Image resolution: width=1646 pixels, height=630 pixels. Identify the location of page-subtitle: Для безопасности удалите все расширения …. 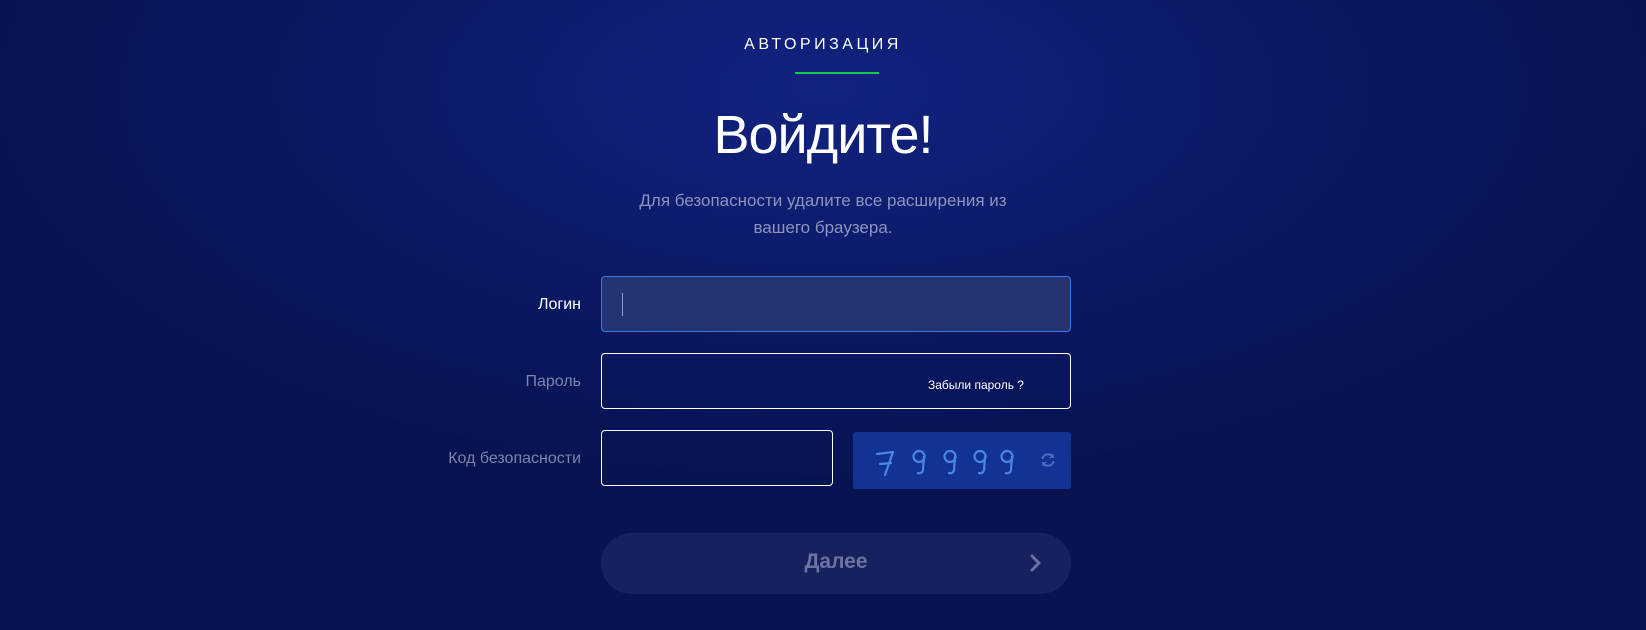
(823, 214).